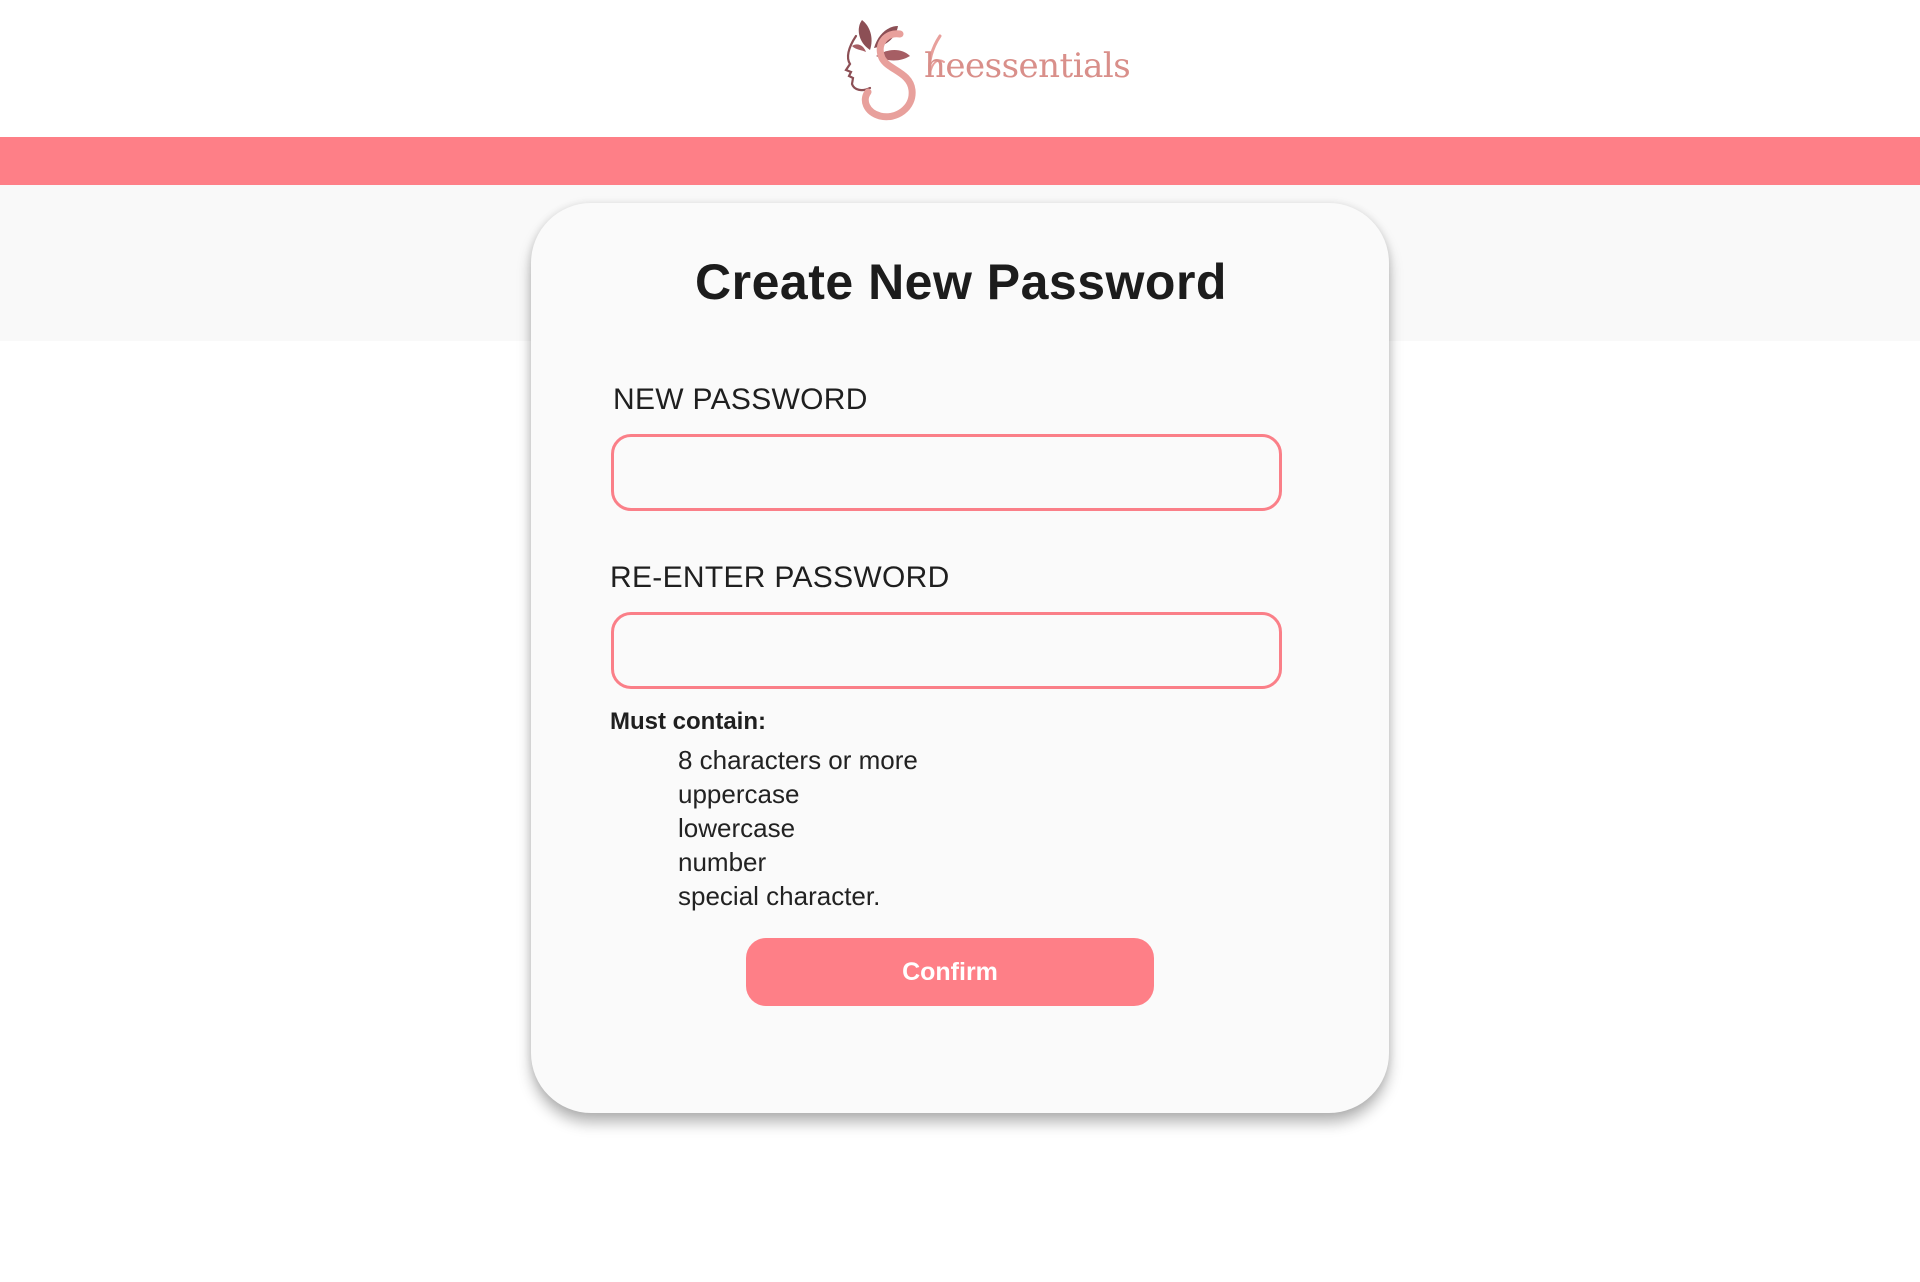 This screenshot has height=1282, width=1920. I want to click on requirements-heading: Must contain:, so click(688, 721).